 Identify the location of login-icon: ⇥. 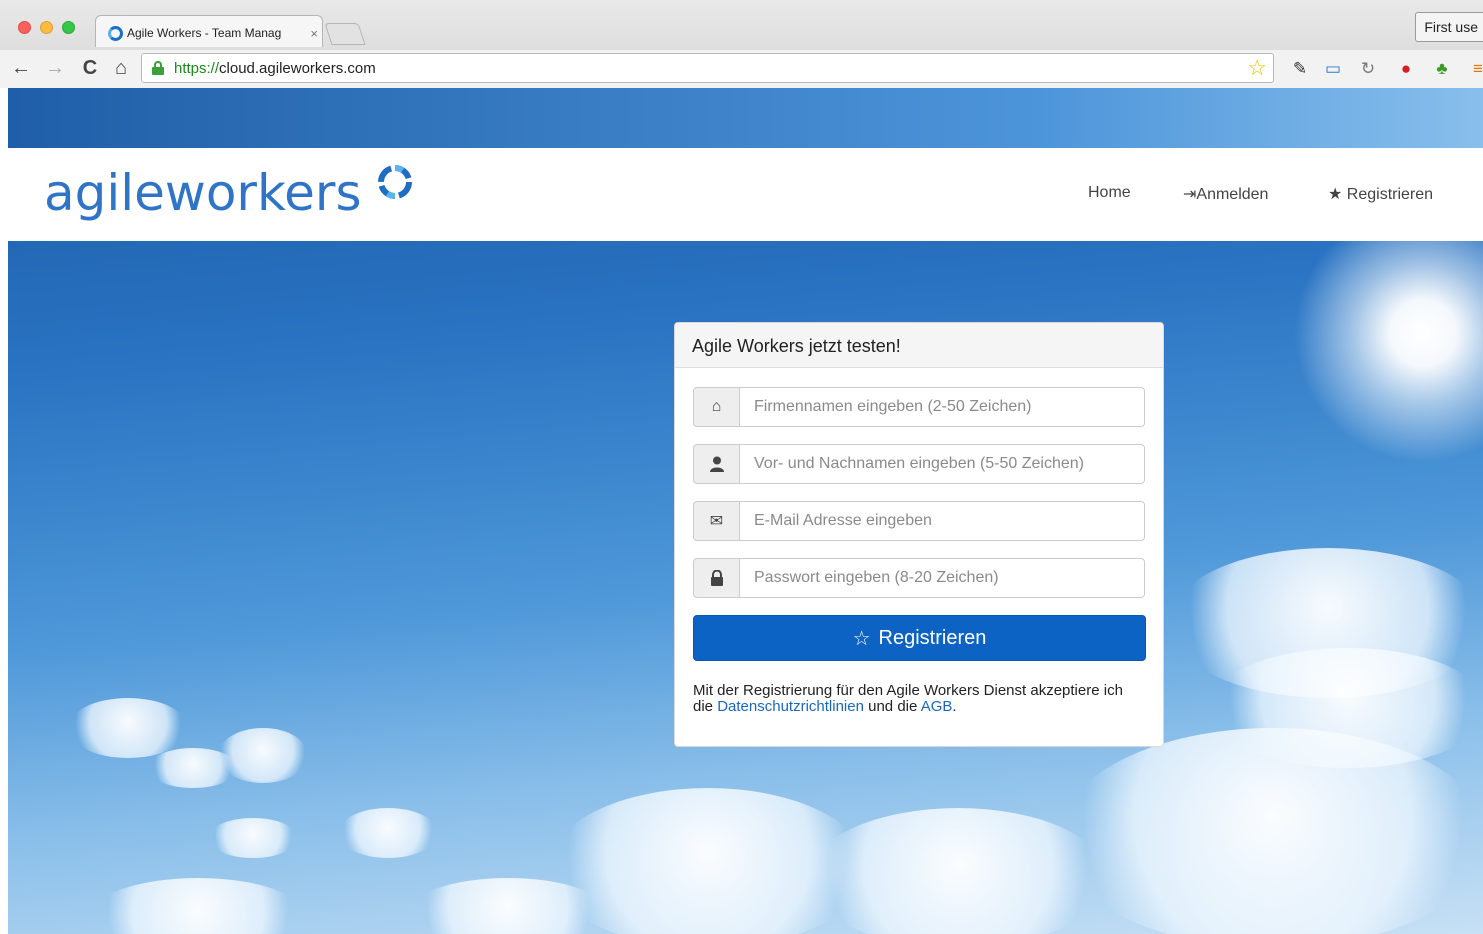
(1190, 194).